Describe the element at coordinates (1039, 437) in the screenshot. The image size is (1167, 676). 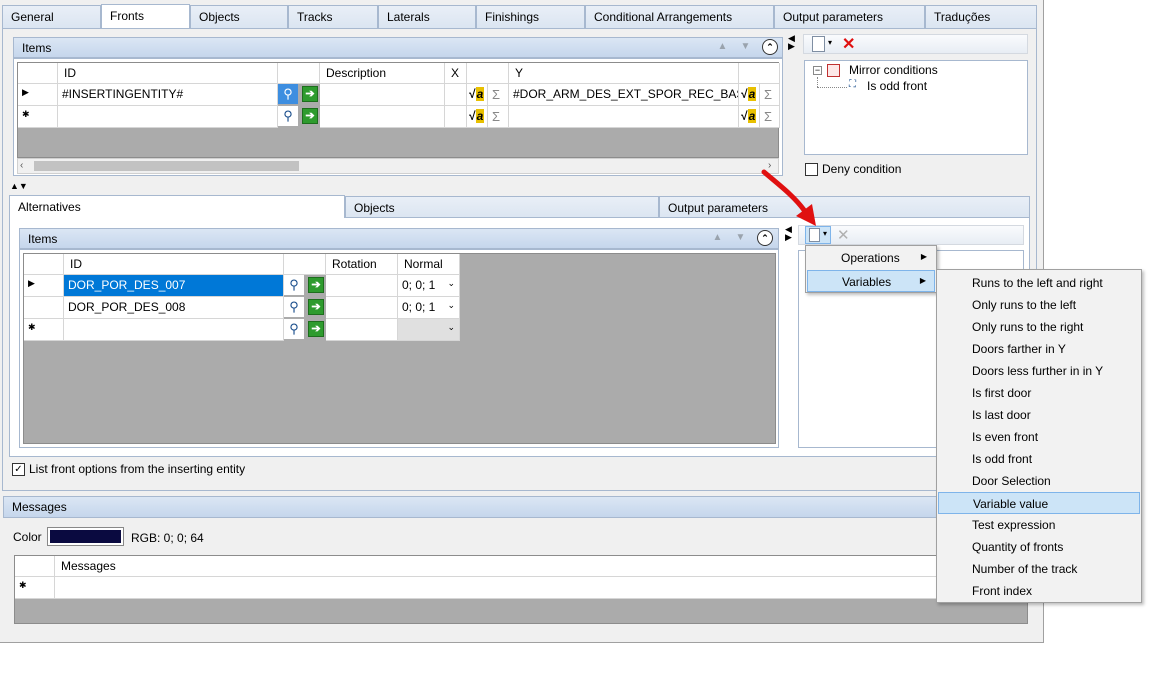
I see `menu-item-is-even-front: Is even front` at that location.